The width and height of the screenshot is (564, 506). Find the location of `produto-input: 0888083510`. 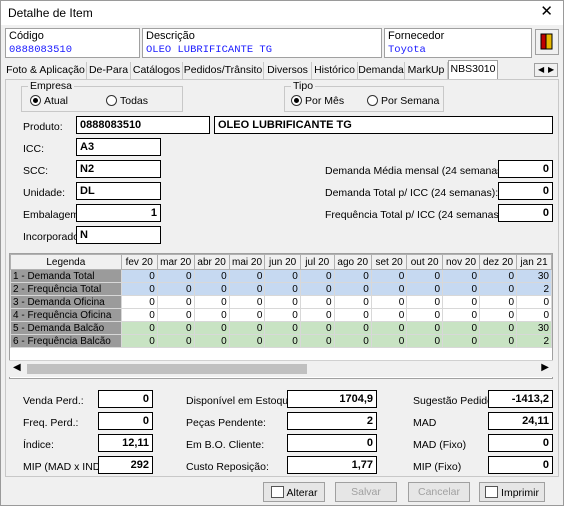

produto-input: 0888083510 is located at coordinates (143, 125).